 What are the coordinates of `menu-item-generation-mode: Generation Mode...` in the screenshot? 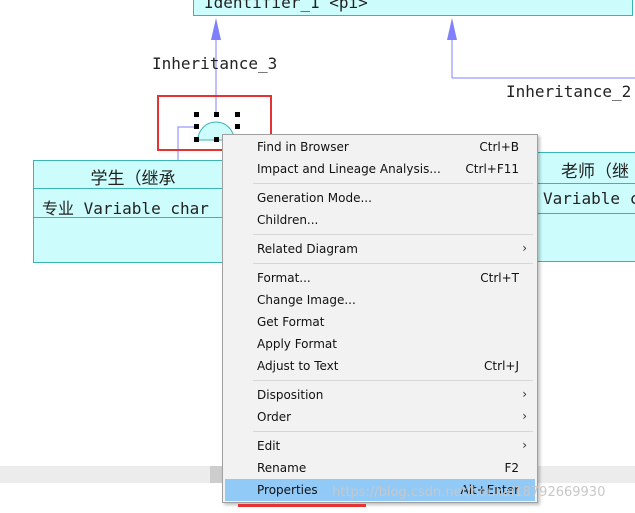 It's located at (380, 198).